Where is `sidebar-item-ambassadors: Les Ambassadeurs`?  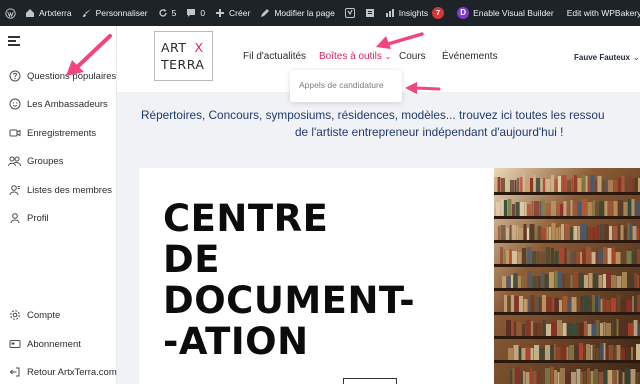
sidebar-item-ambassadors: Les Ambassadeurs is located at coordinates (58, 104).